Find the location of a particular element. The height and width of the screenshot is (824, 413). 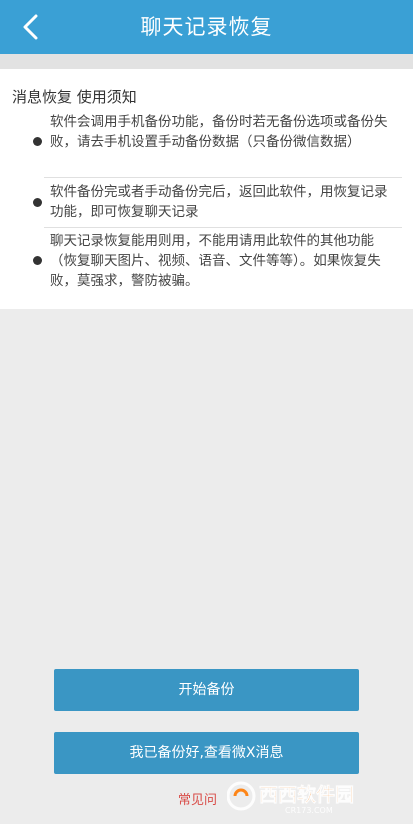

svg-text: 西西软件园 is located at coordinates (306, 794).